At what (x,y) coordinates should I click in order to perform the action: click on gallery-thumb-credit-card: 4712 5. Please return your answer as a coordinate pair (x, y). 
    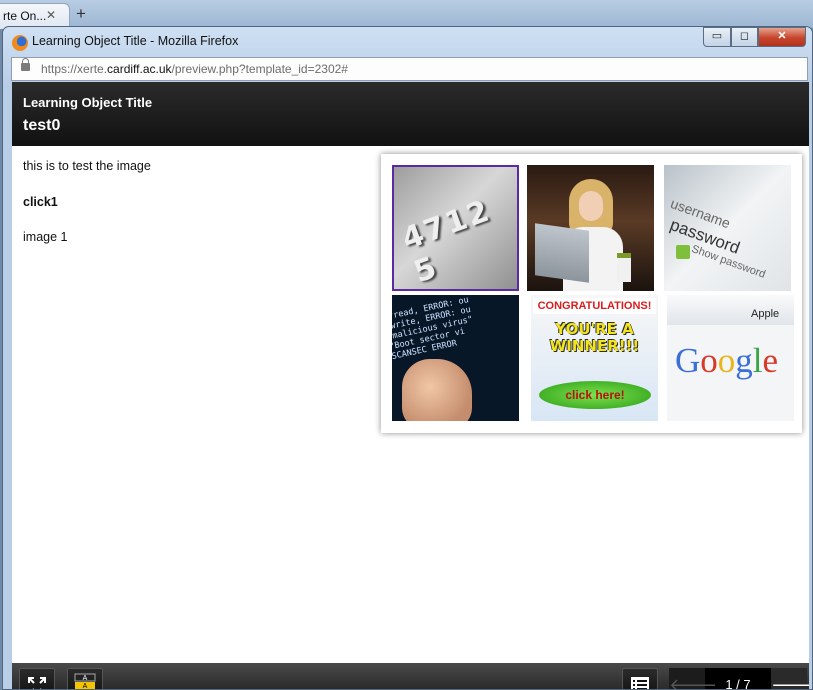
    Looking at the image, I should click on (455, 228).